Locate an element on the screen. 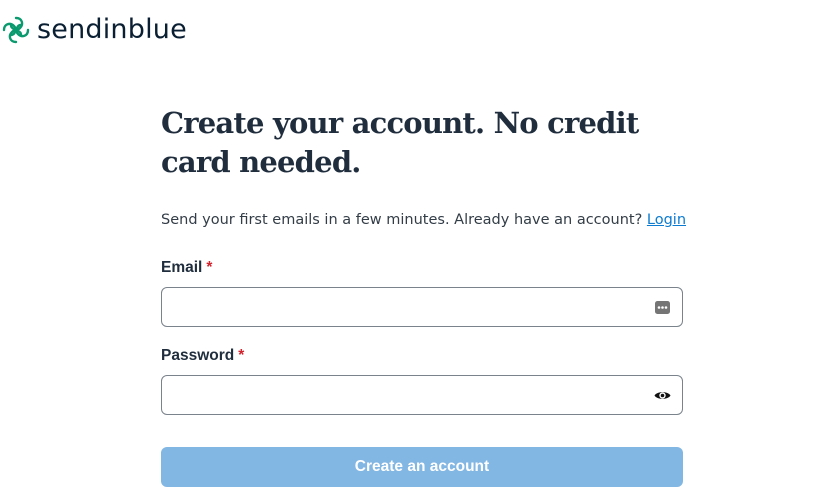  email-label-text: Email is located at coordinates (182, 267).